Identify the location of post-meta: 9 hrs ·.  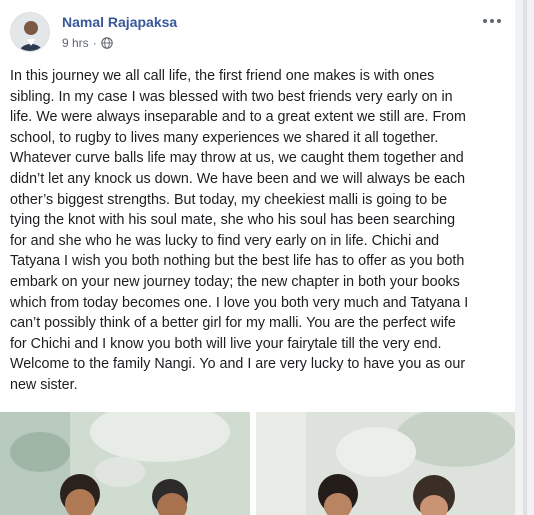
(87, 43).